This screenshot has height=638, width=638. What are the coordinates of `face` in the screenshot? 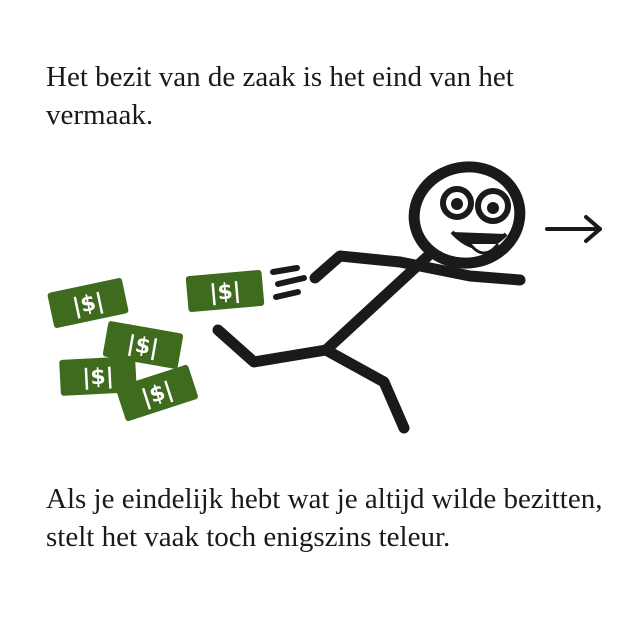 It's located at (475, 220).